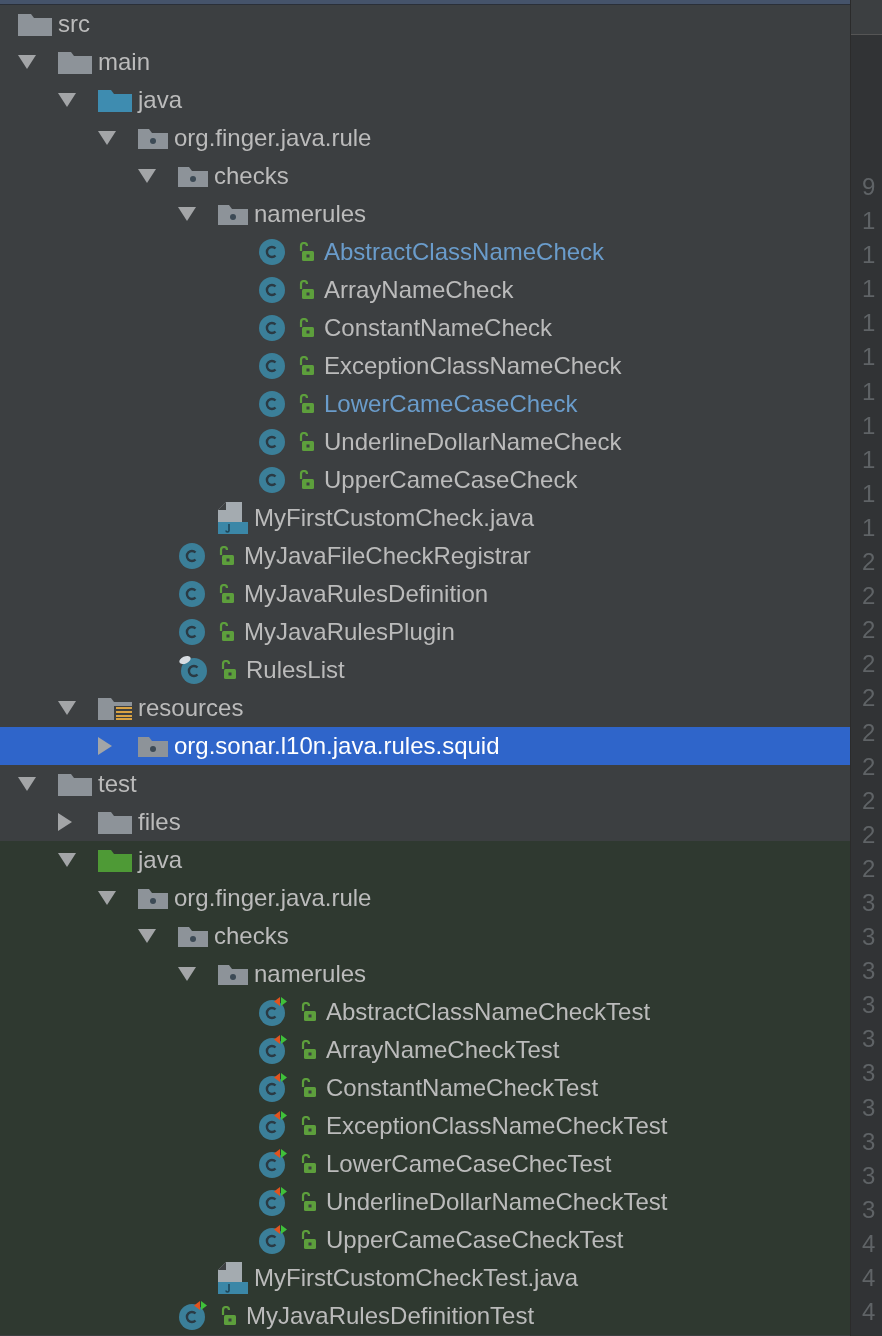 This screenshot has height=1336, width=882. Describe the element at coordinates (425, 1202) in the screenshot. I see `tree-item: UnderlineDollarNameCheckTest` at that location.